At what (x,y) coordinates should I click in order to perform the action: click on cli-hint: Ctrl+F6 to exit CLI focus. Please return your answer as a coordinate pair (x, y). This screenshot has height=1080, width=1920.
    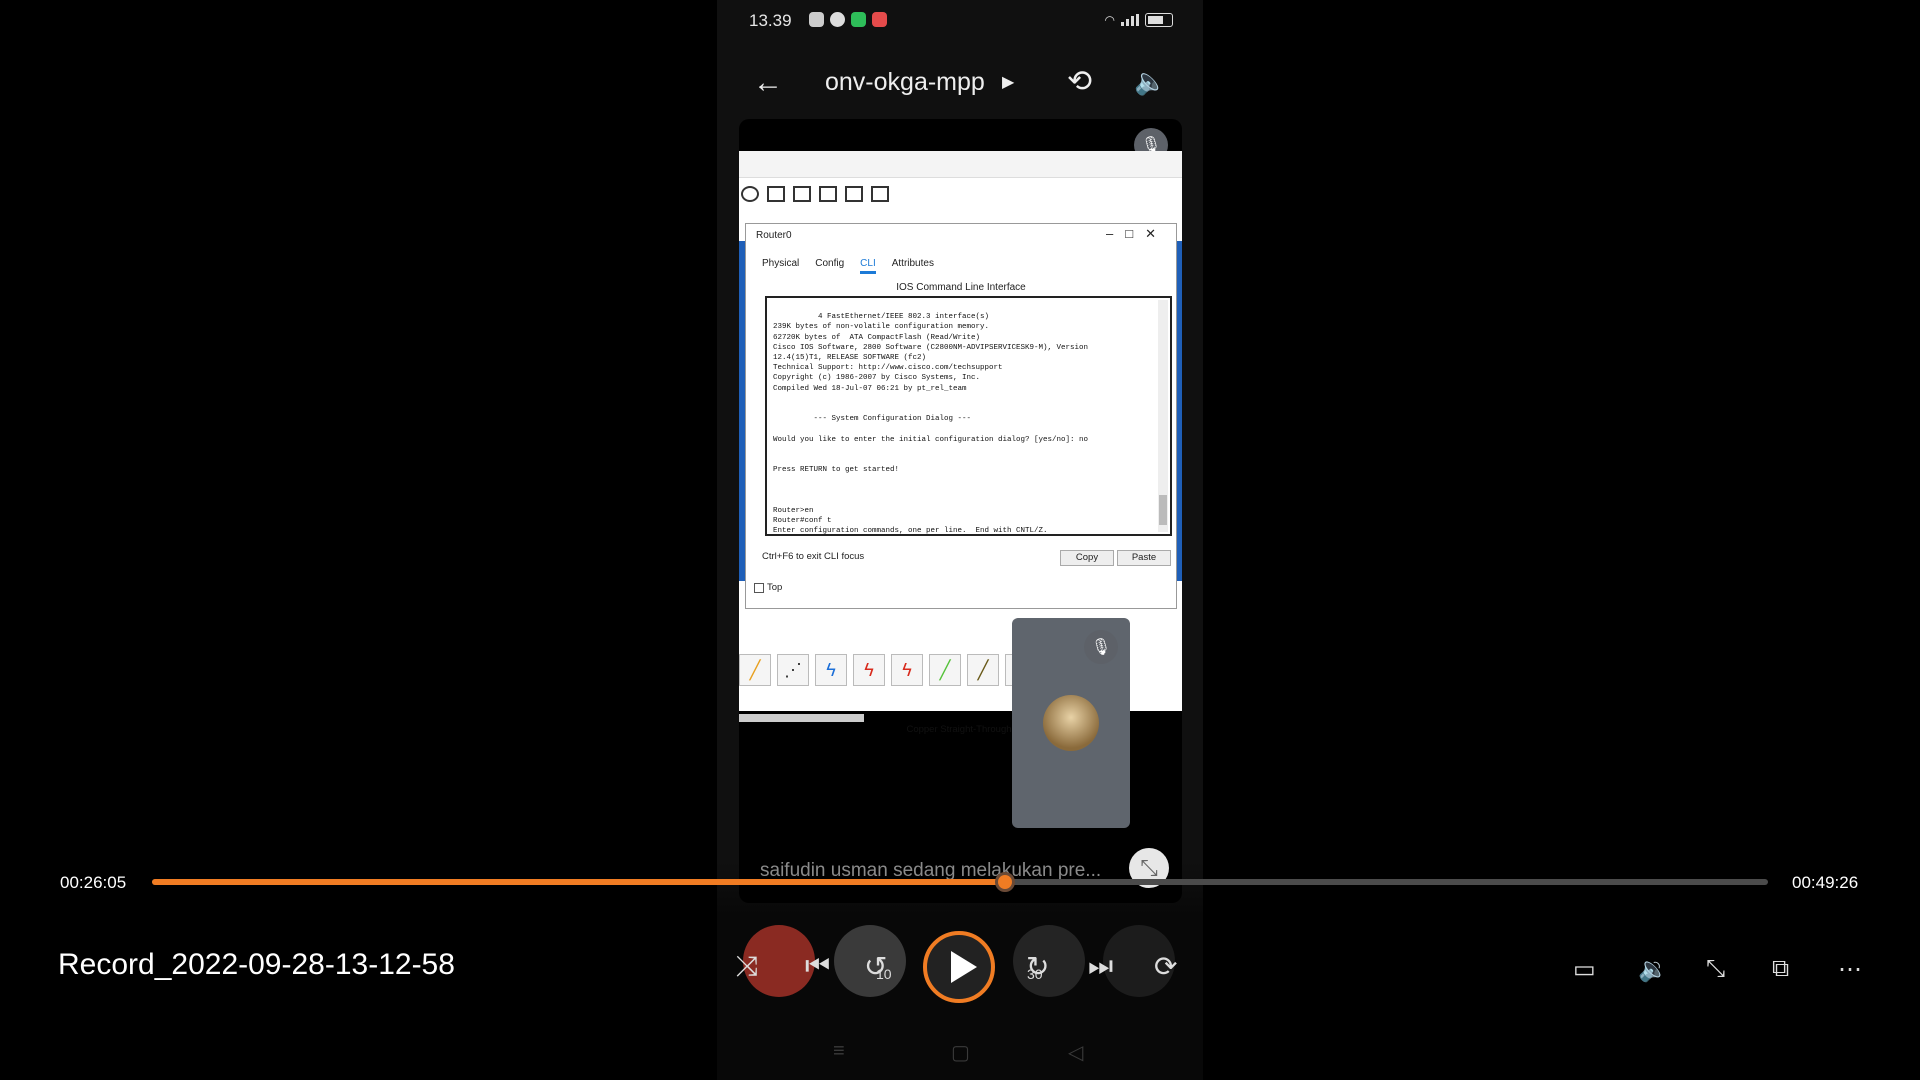
    Looking at the image, I should click on (813, 556).